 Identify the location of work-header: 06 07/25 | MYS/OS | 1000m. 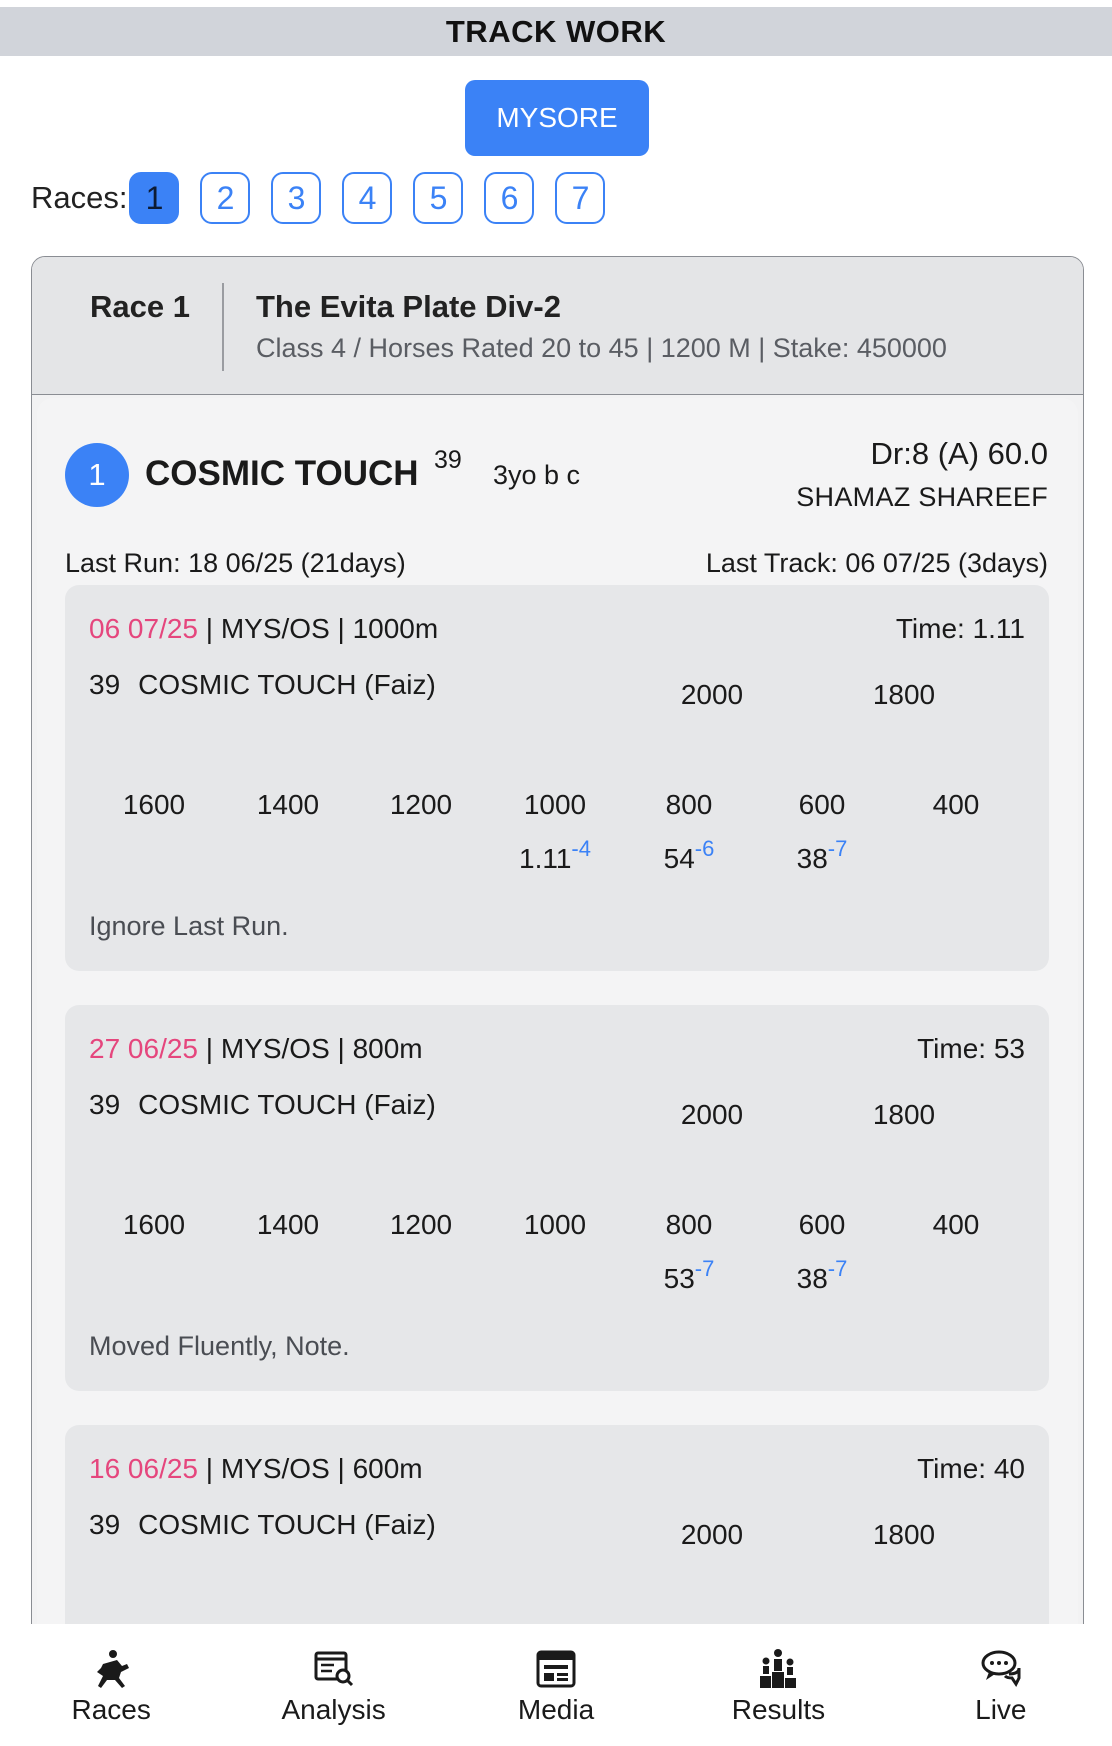
(263, 629).